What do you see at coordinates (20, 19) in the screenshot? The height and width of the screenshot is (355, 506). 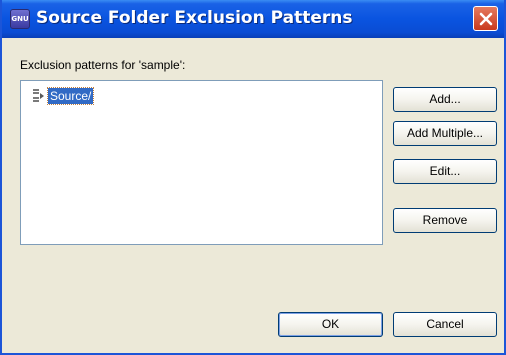 I see `app-icon: GNU` at bounding box center [20, 19].